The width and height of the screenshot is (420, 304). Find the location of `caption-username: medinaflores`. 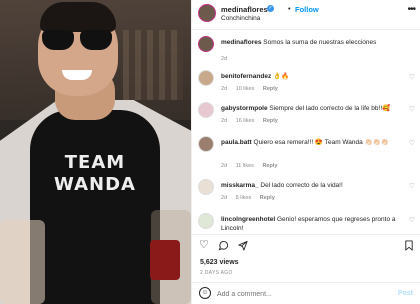

caption-username: medinaflores is located at coordinates (241, 42).